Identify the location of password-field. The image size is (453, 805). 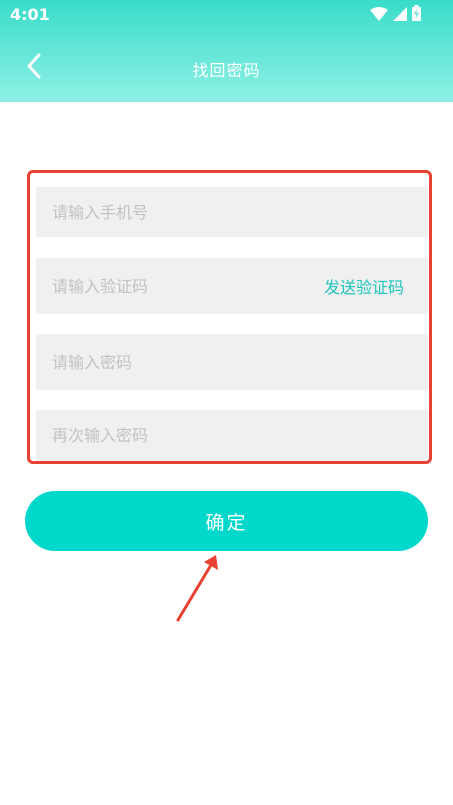
(232, 362).